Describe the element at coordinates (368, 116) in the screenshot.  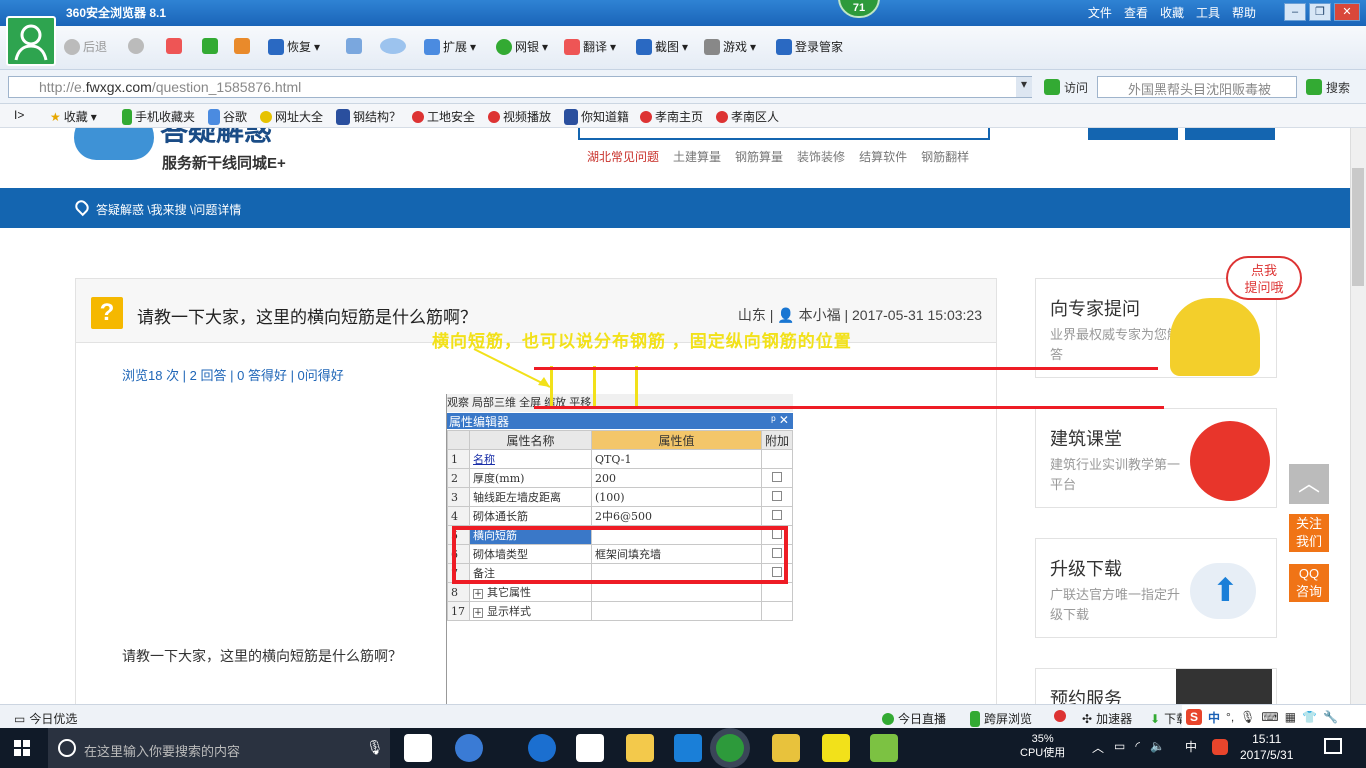
I see `fav-steel: 钢结构？` at that location.